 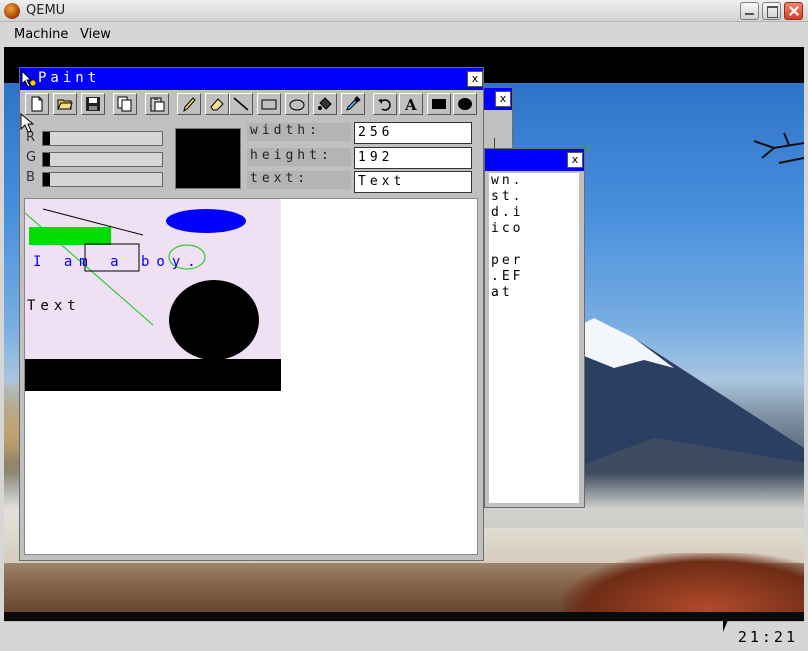 I want to click on text-line: at, so click(x=502, y=292).